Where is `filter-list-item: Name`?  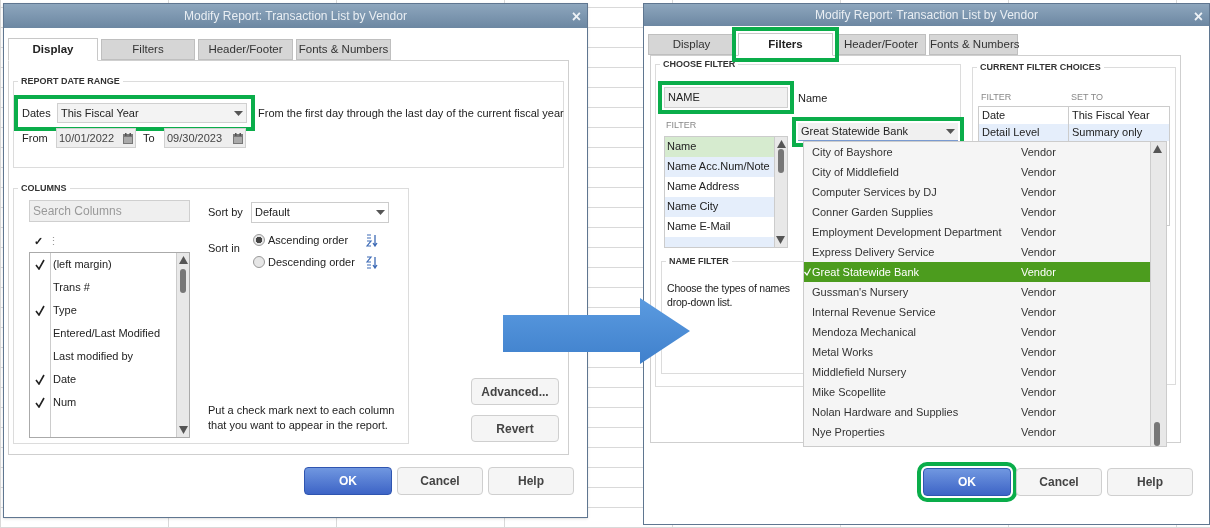
filter-list-item: Name is located at coordinates (719, 146).